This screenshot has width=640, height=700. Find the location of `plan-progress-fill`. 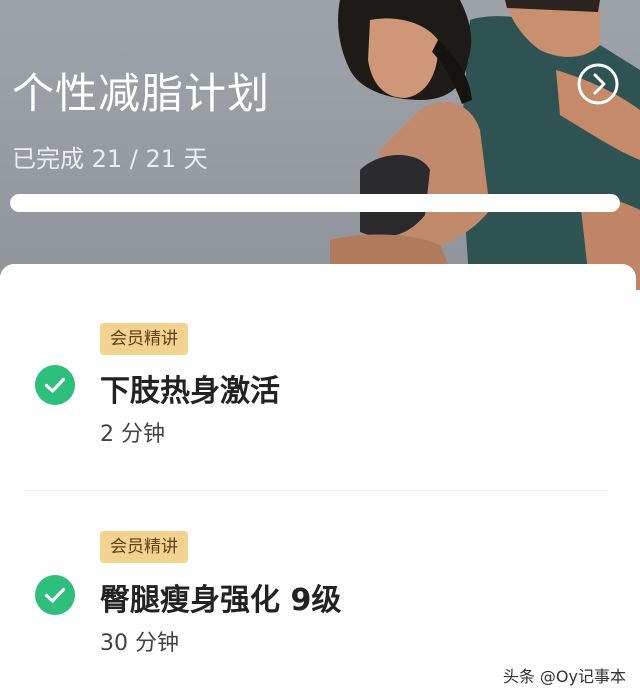

plan-progress-fill is located at coordinates (315, 203).